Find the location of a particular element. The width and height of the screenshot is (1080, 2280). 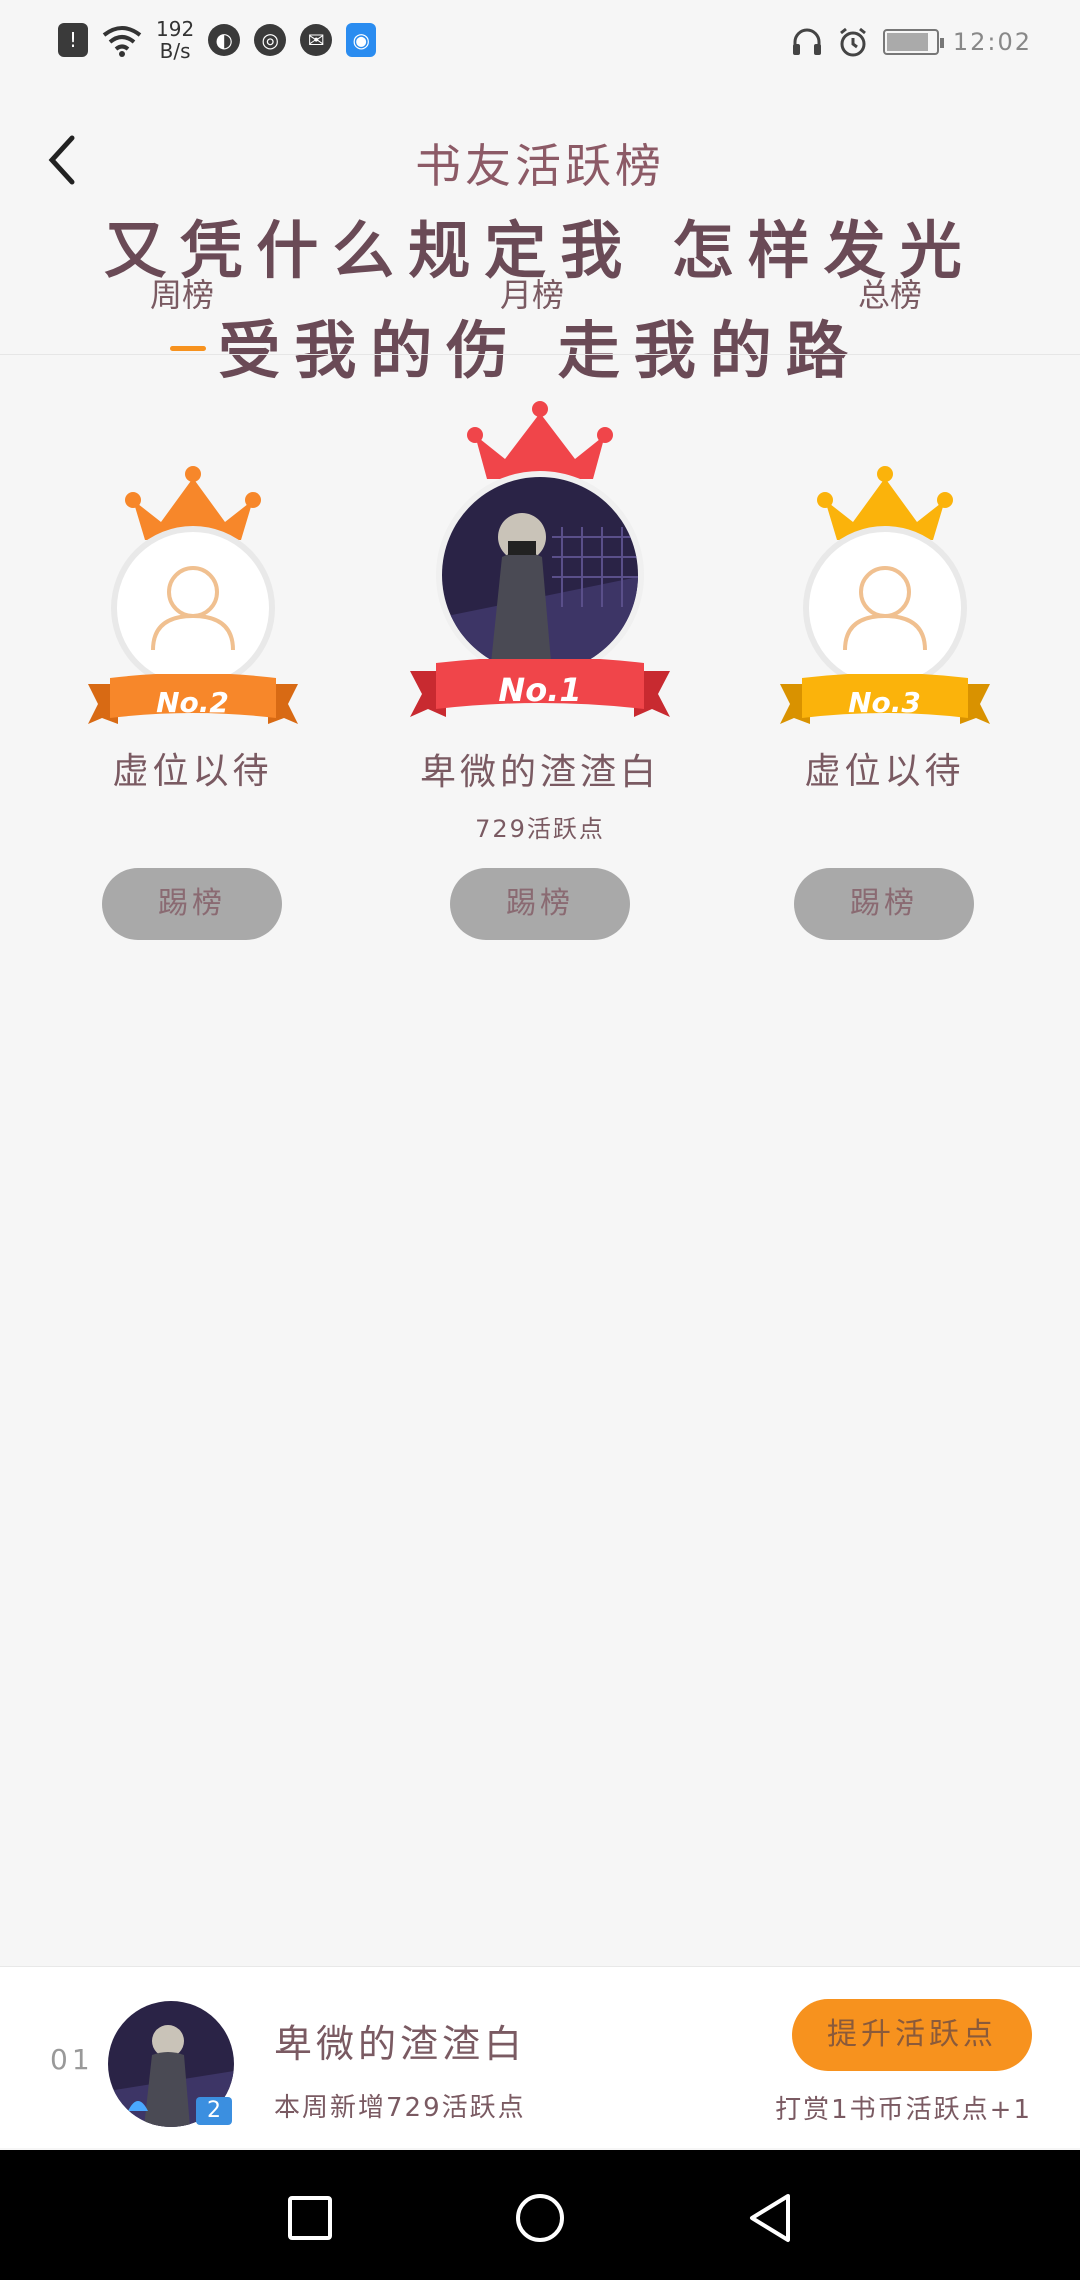

wechat-icon: ✉ is located at coordinates (316, 40).